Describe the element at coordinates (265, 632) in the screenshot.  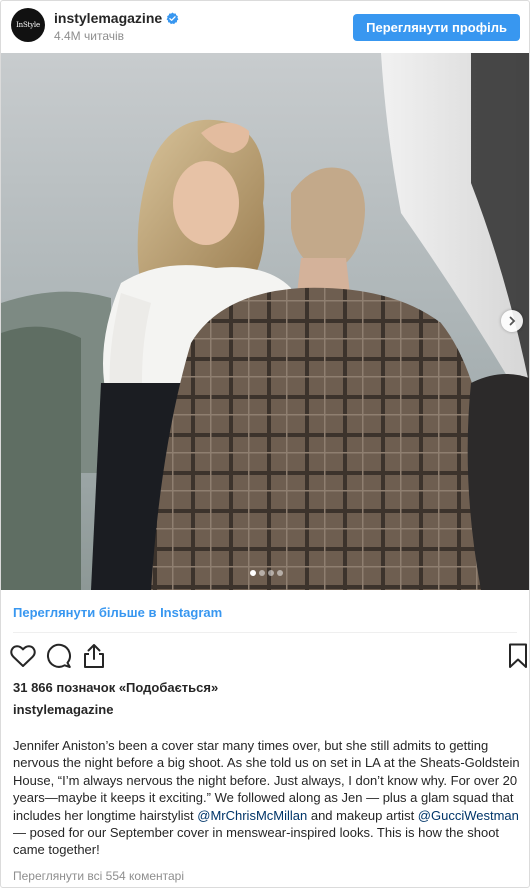
I see `divider` at that location.